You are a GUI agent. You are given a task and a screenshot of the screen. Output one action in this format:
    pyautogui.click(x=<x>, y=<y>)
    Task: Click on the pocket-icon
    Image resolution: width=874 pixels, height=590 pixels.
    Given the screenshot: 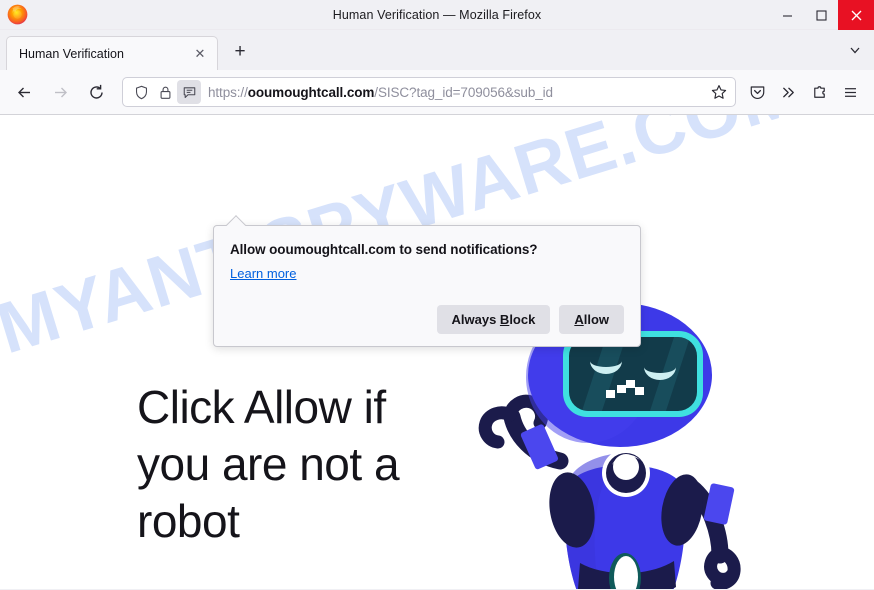 What is the action you would take?
    pyautogui.click(x=757, y=92)
    